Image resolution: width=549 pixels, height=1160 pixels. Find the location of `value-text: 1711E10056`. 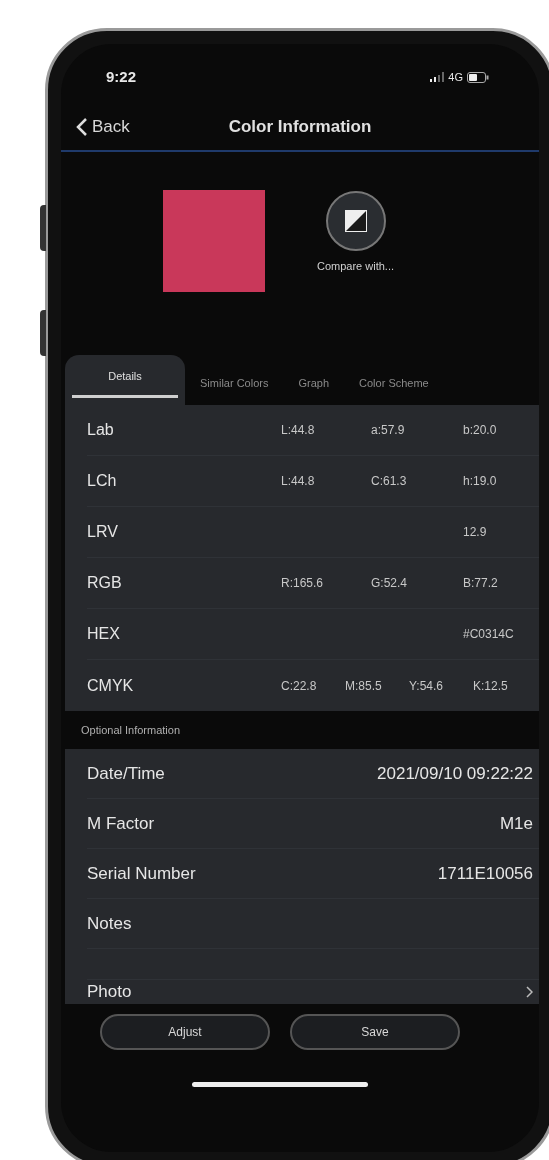

value-text: 1711E10056 is located at coordinates (485, 873).